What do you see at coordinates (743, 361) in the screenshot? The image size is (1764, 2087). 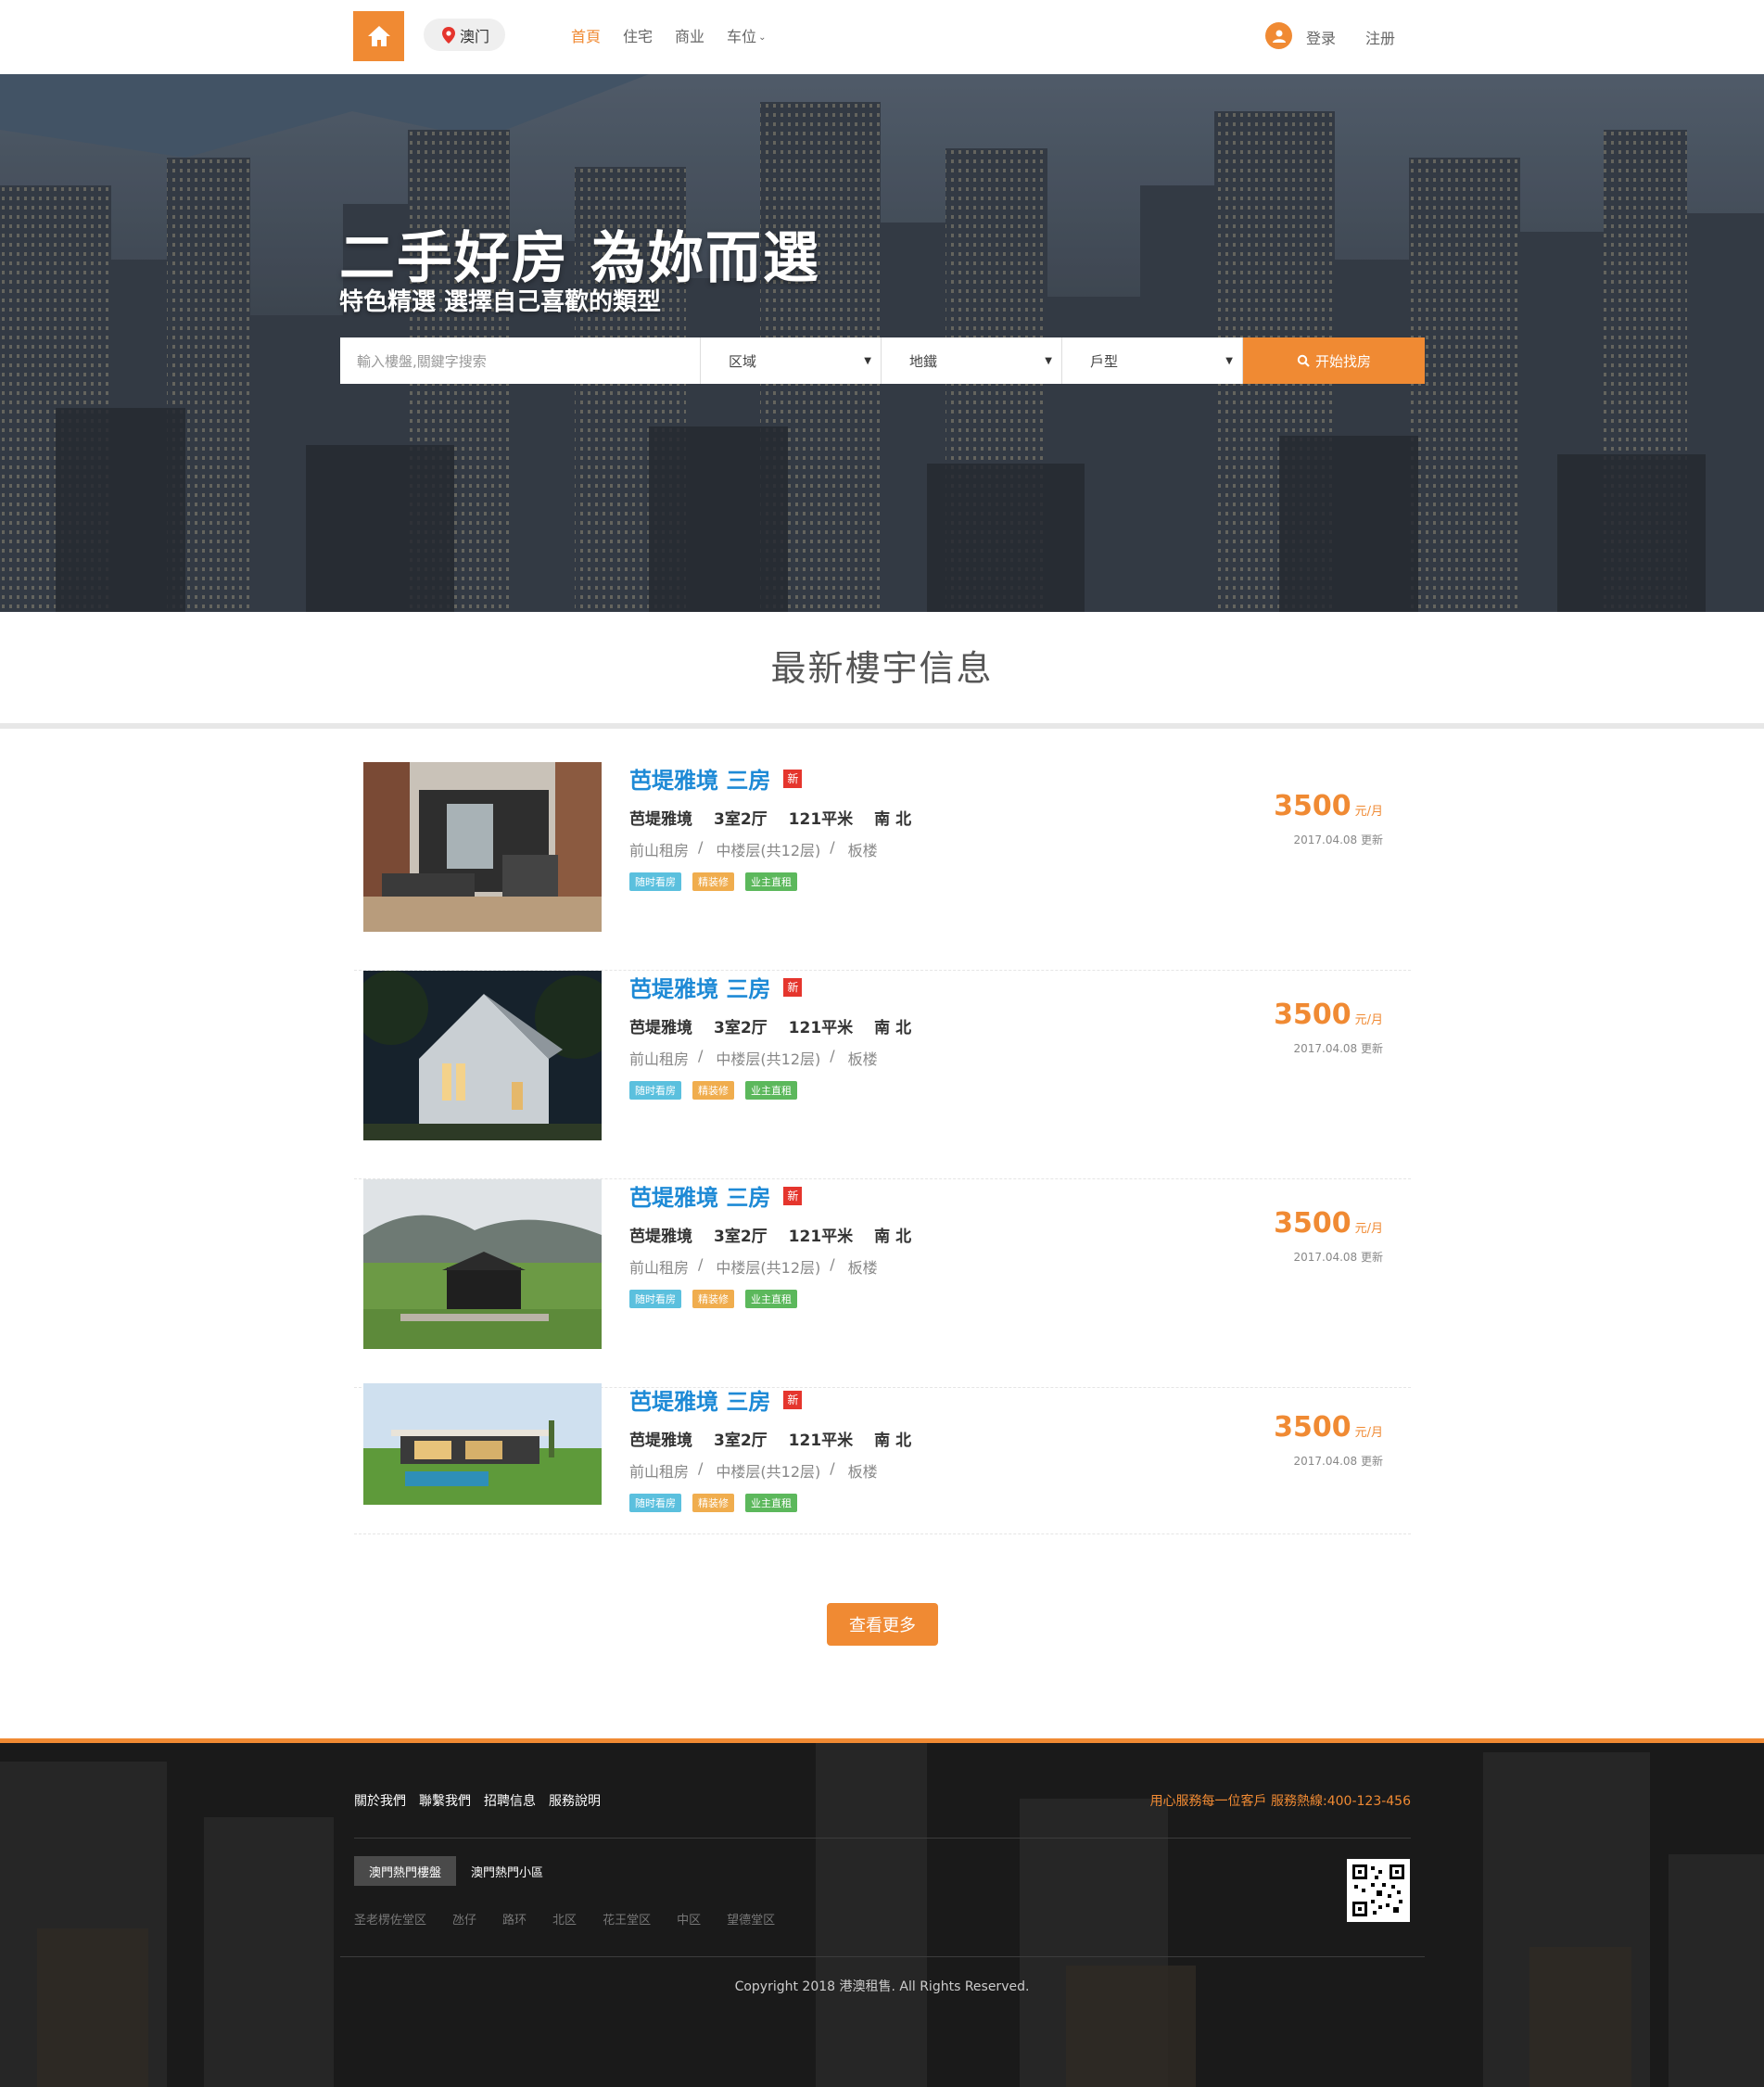 I see `district-label: 区域` at bounding box center [743, 361].